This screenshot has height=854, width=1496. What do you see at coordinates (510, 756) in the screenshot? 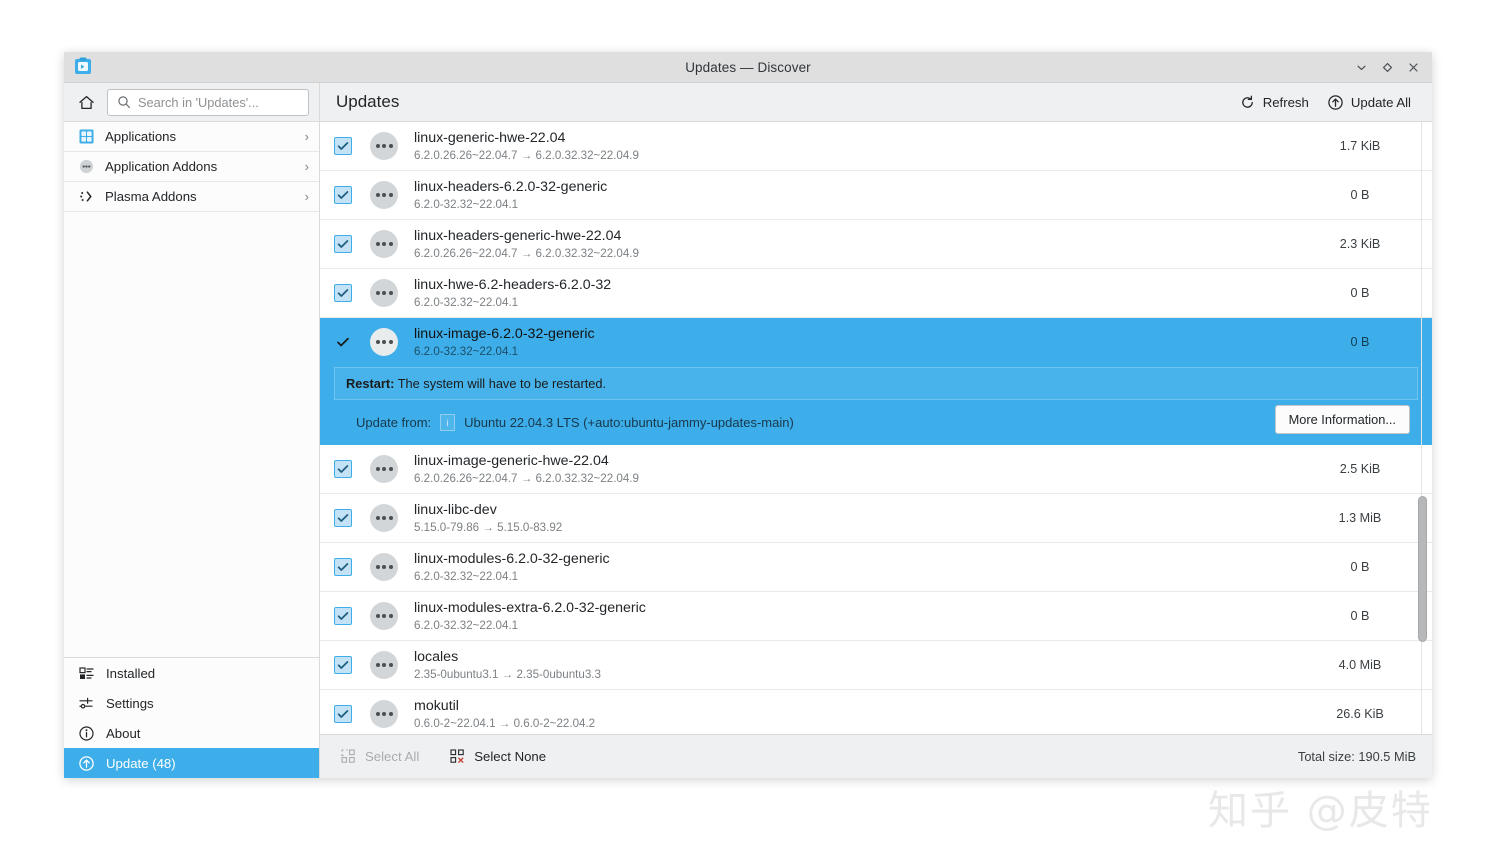
I see `select-none-label: Select None` at bounding box center [510, 756].